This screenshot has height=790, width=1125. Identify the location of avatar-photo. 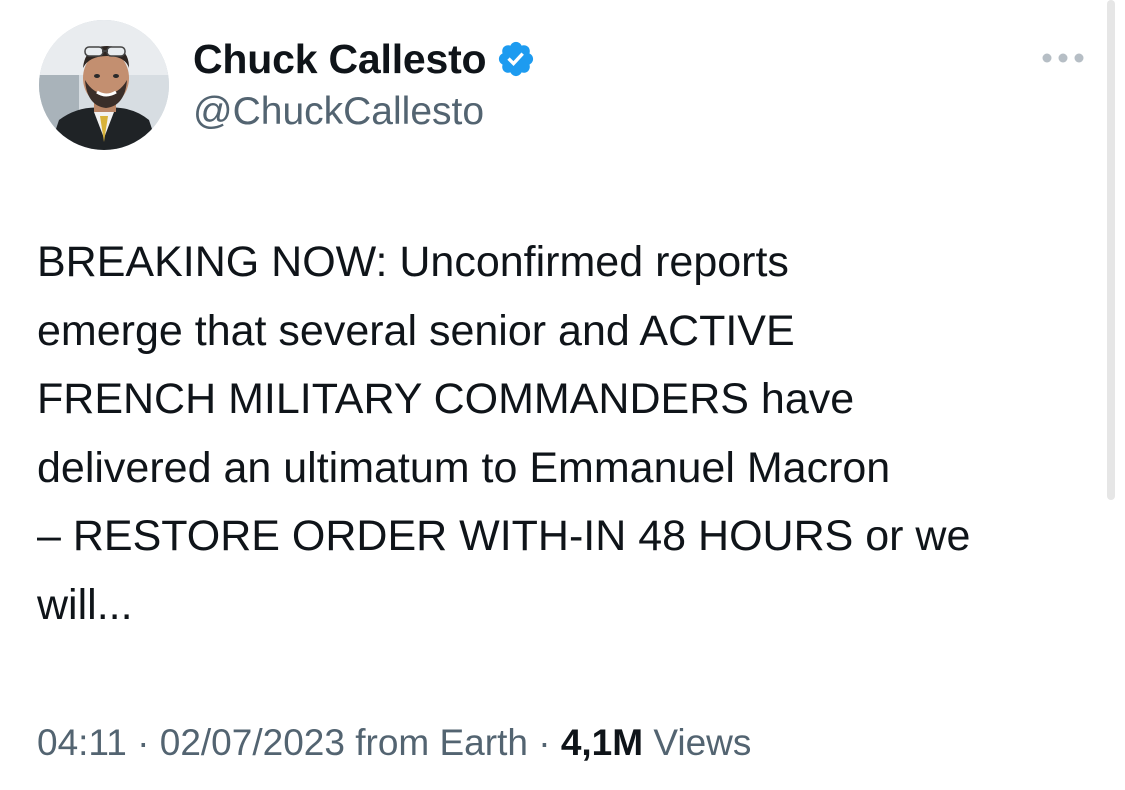
(104, 85).